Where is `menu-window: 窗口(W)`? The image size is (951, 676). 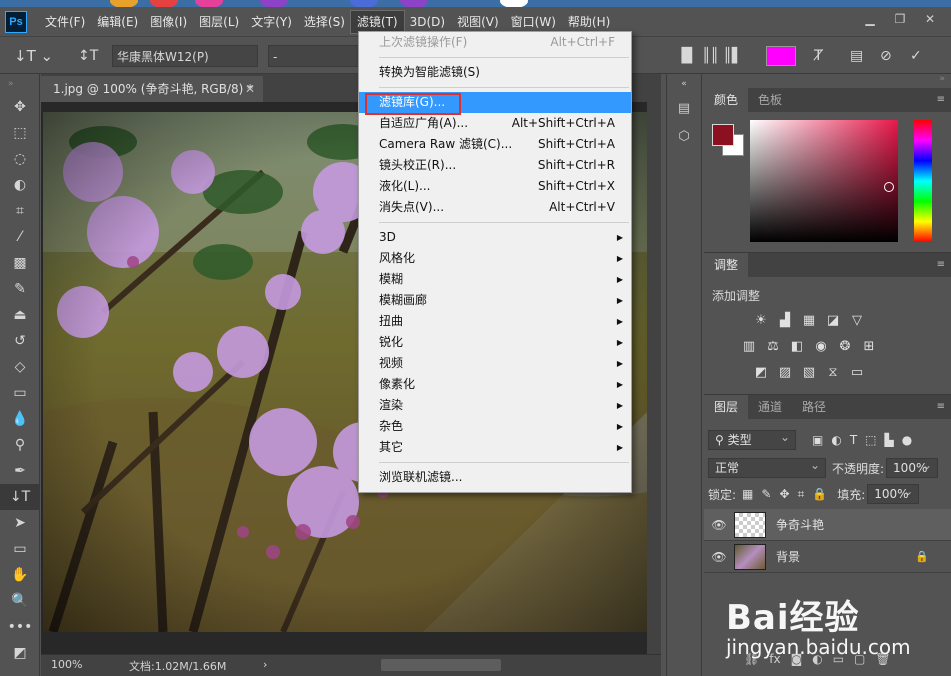
menu-window: 窗口(W) is located at coordinates (533, 22).